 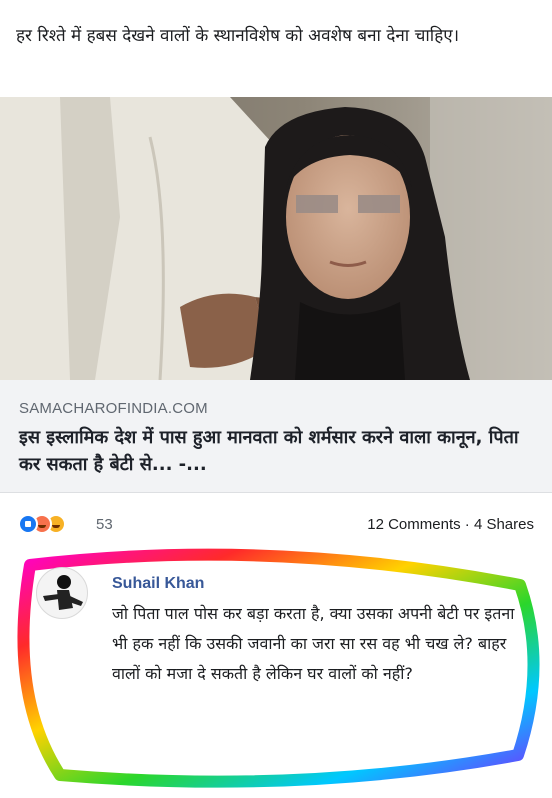 What do you see at coordinates (104, 524) in the screenshot?
I see `reaction-count: 53` at bounding box center [104, 524].